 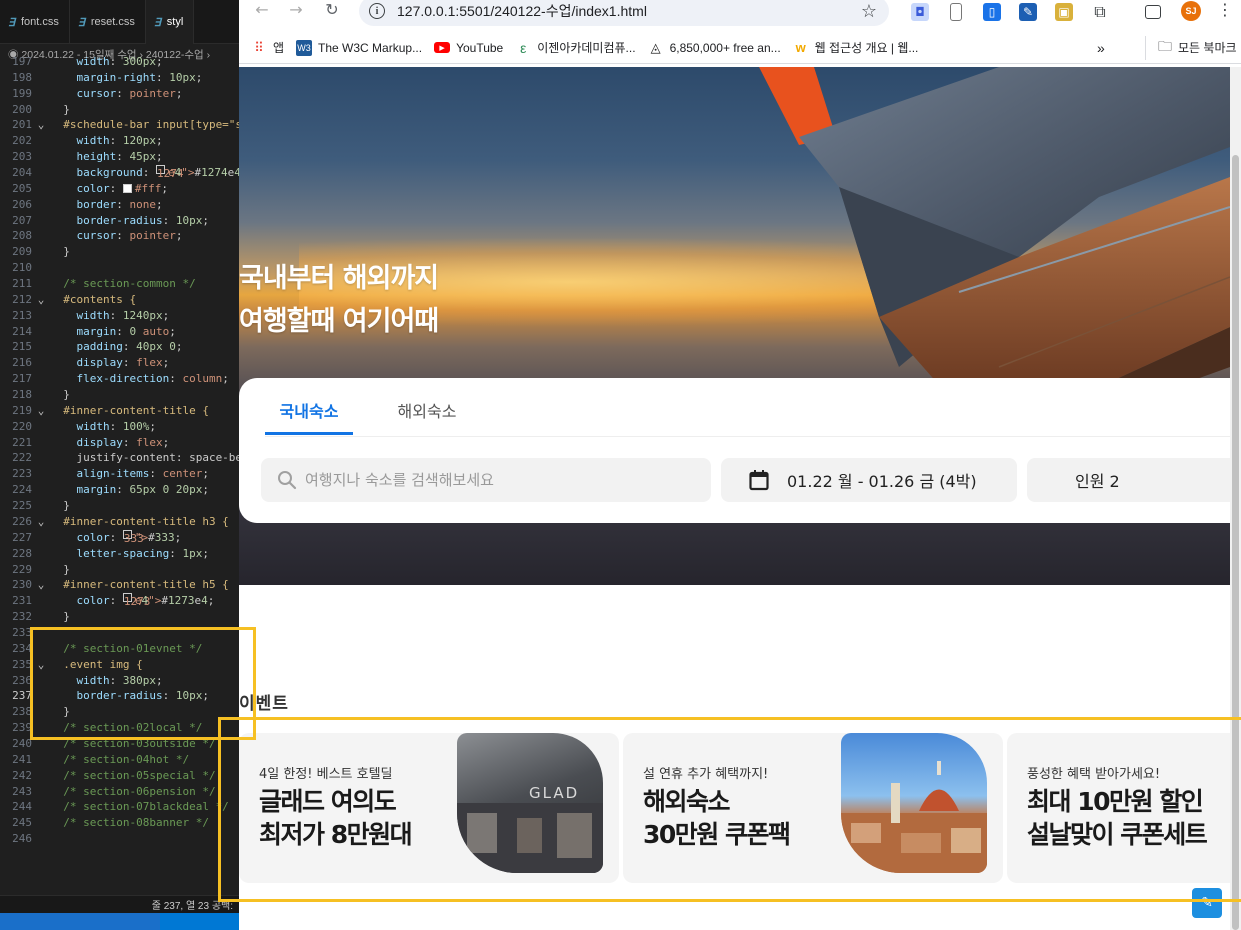 What do you see at coordinates (1028, 12) in the screenshot?
I see `extension-colorpicker-icon: ✎` at bounding box center [1028, 12].